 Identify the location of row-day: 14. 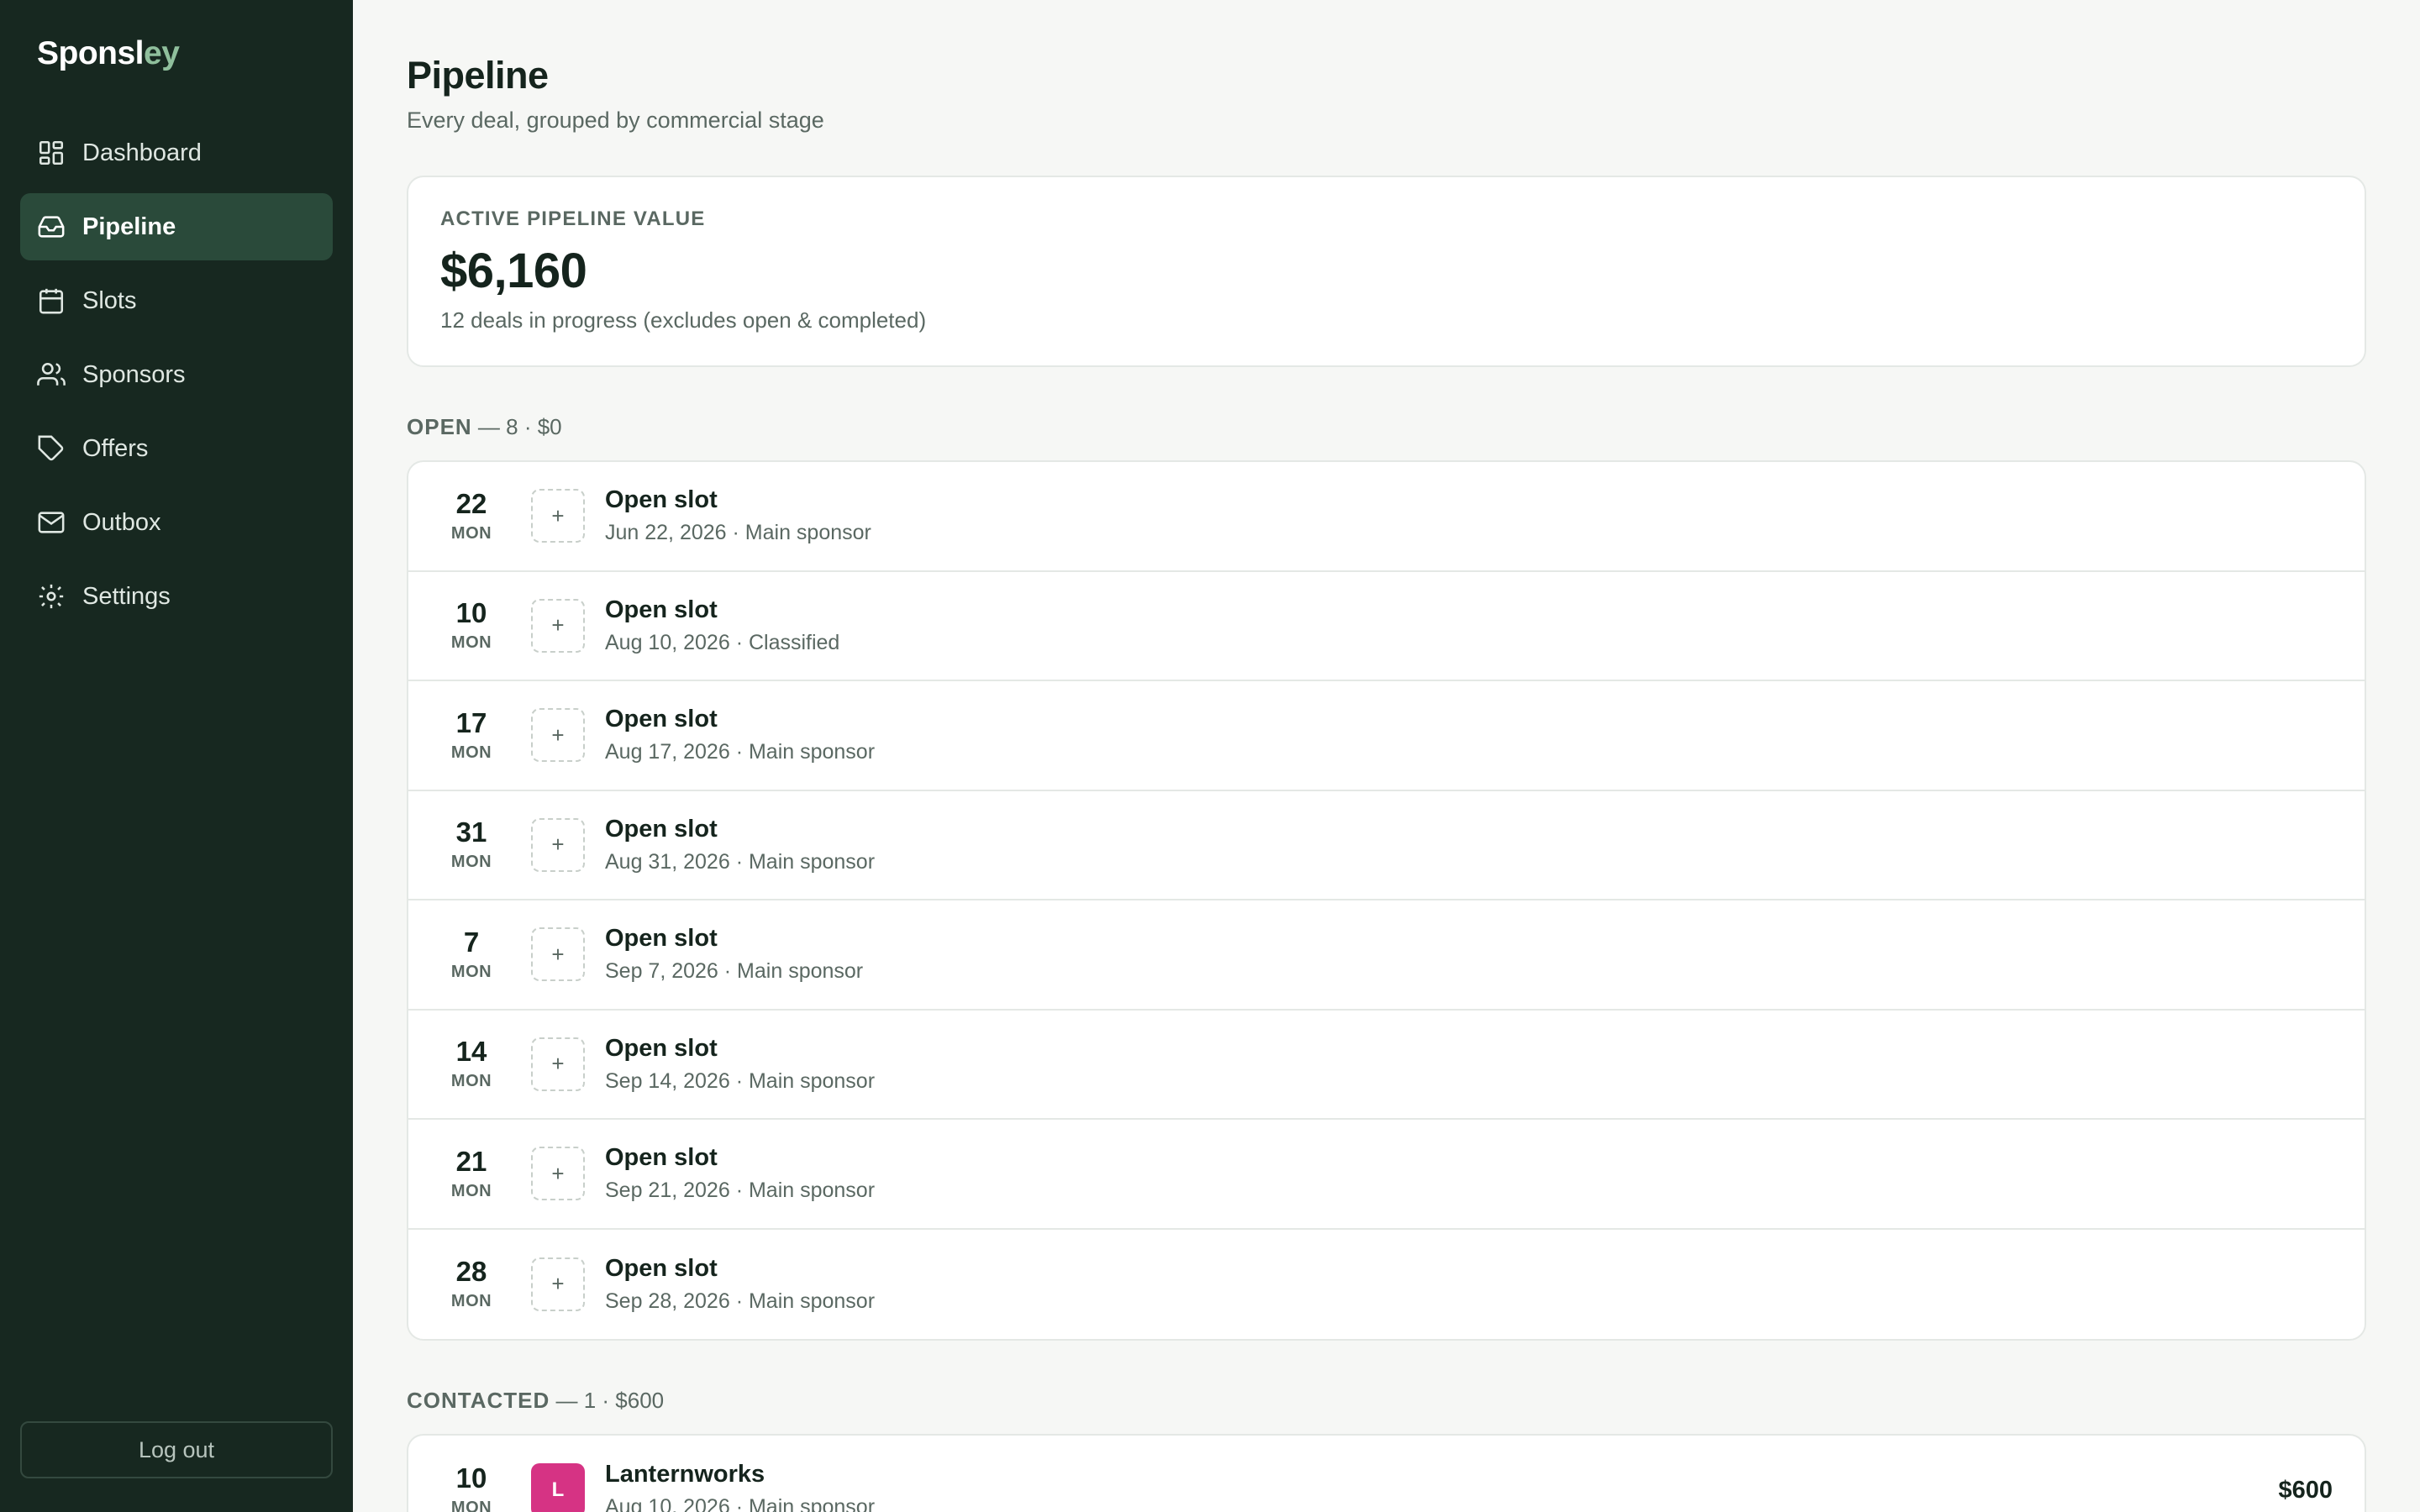
(471, 1052).